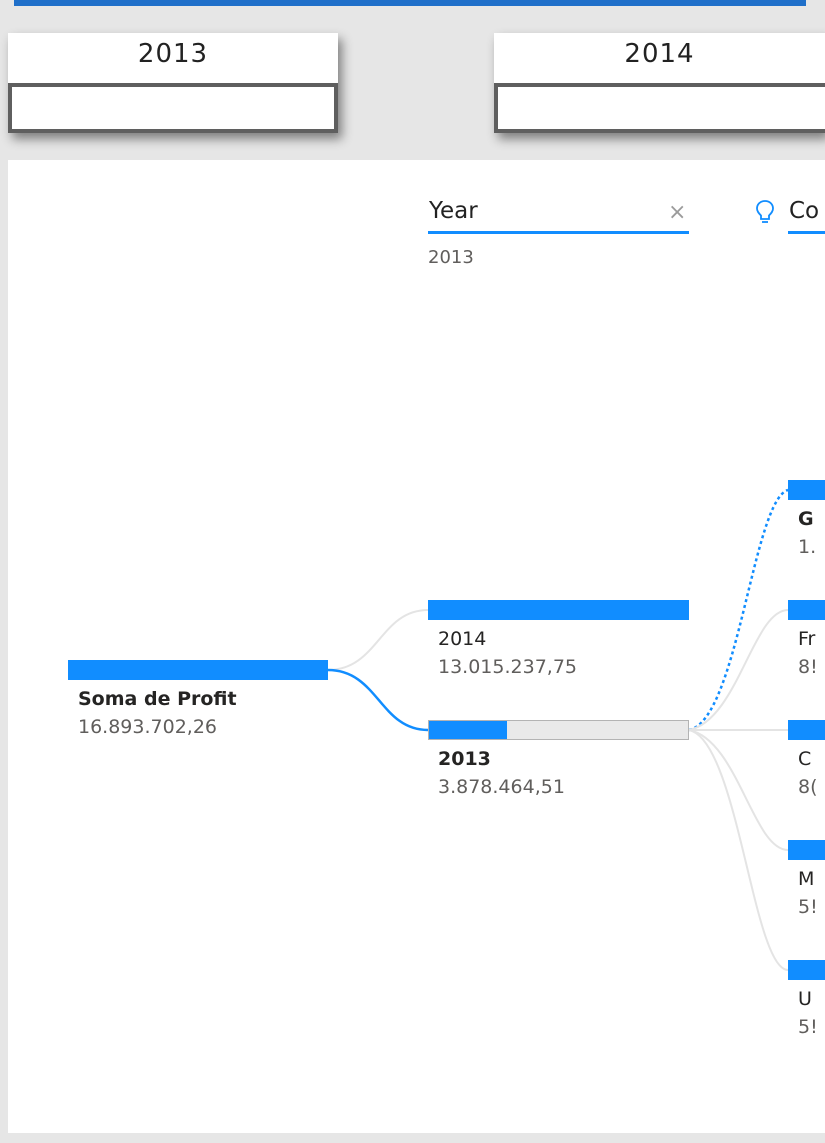 Image resolution: width=825 pixels, height=1143 pixels. Describe the element at coordinates (148, 727) in the screenshot. I see `root-value: 16.893.702,26` at that location.